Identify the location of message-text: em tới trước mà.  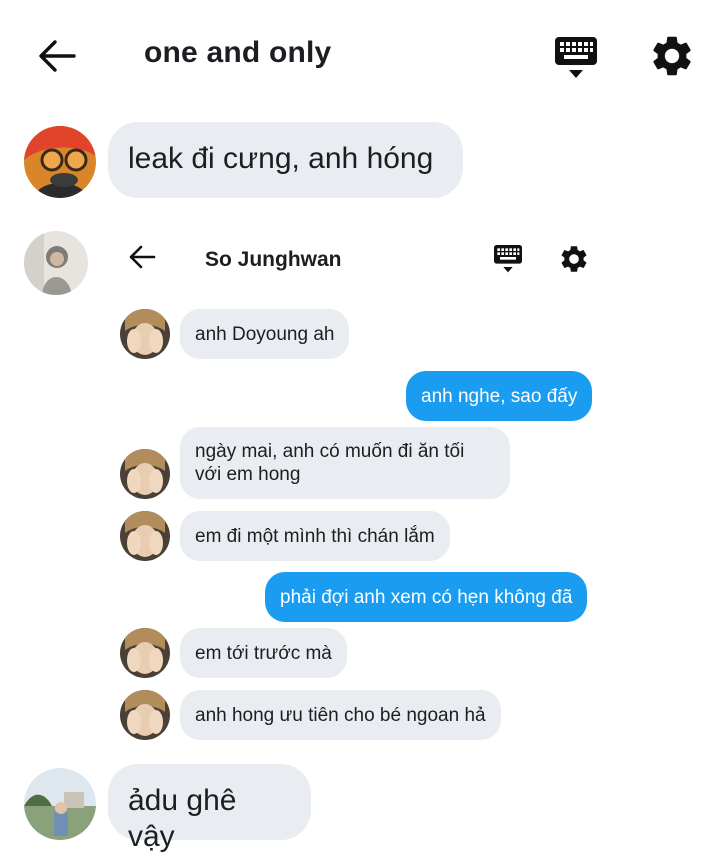
(263, 653).